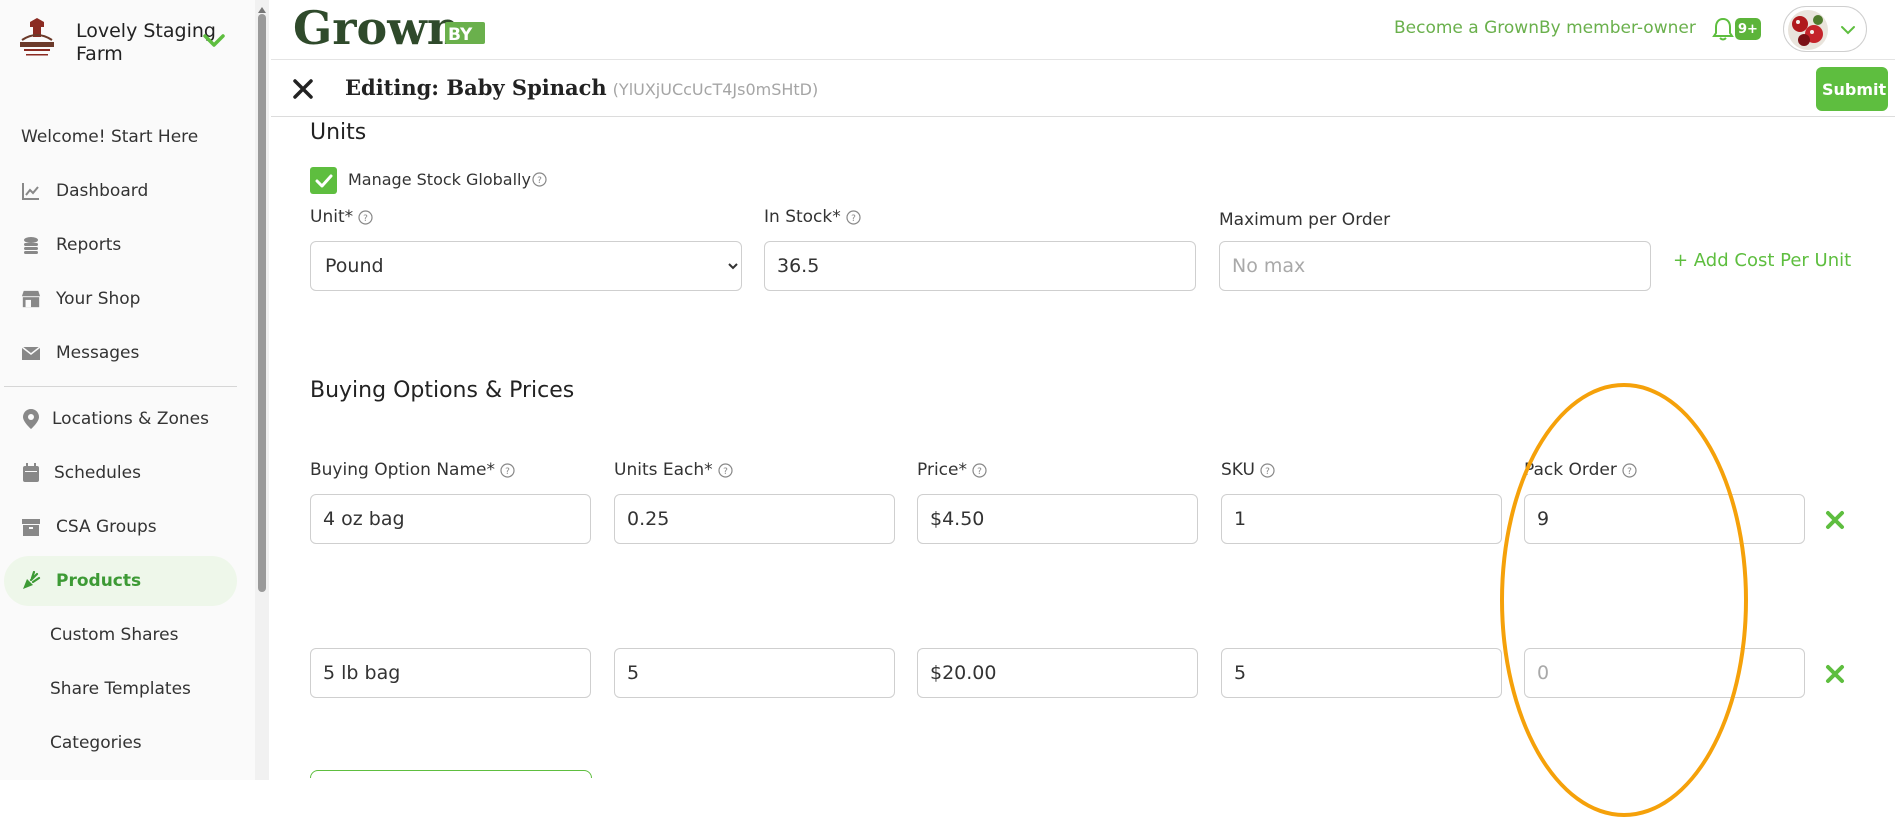  I want to click on carrot-icon, so click(31, 581).